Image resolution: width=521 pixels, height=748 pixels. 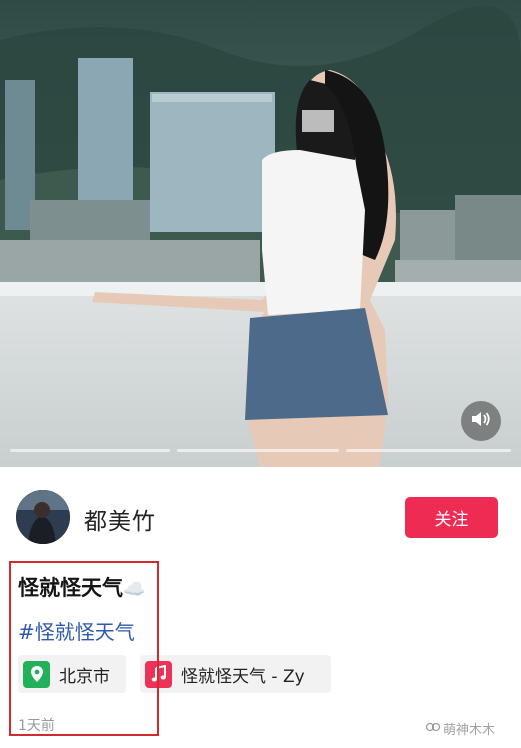 I want to click on watermark-text: 萌神木木, so click(x=469, y=730).